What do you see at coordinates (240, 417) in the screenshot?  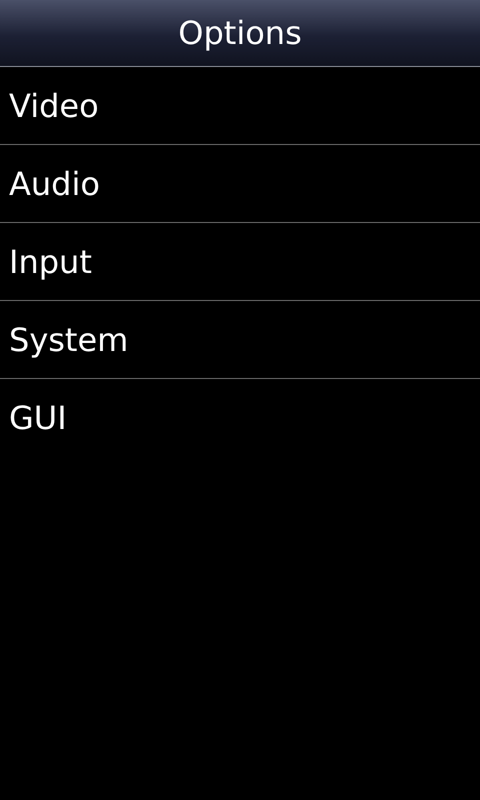 I see `menu-item: GUI` at bounding box center [240, 417].